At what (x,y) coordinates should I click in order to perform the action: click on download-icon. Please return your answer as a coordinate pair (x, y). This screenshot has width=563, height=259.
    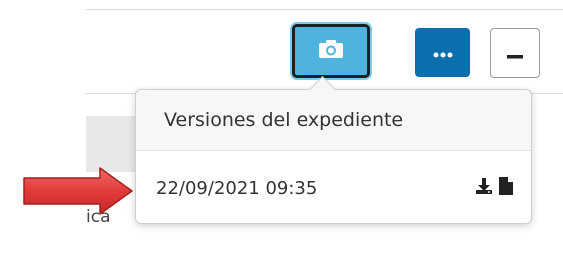
    Looking at the image, I should click on (484, 188).